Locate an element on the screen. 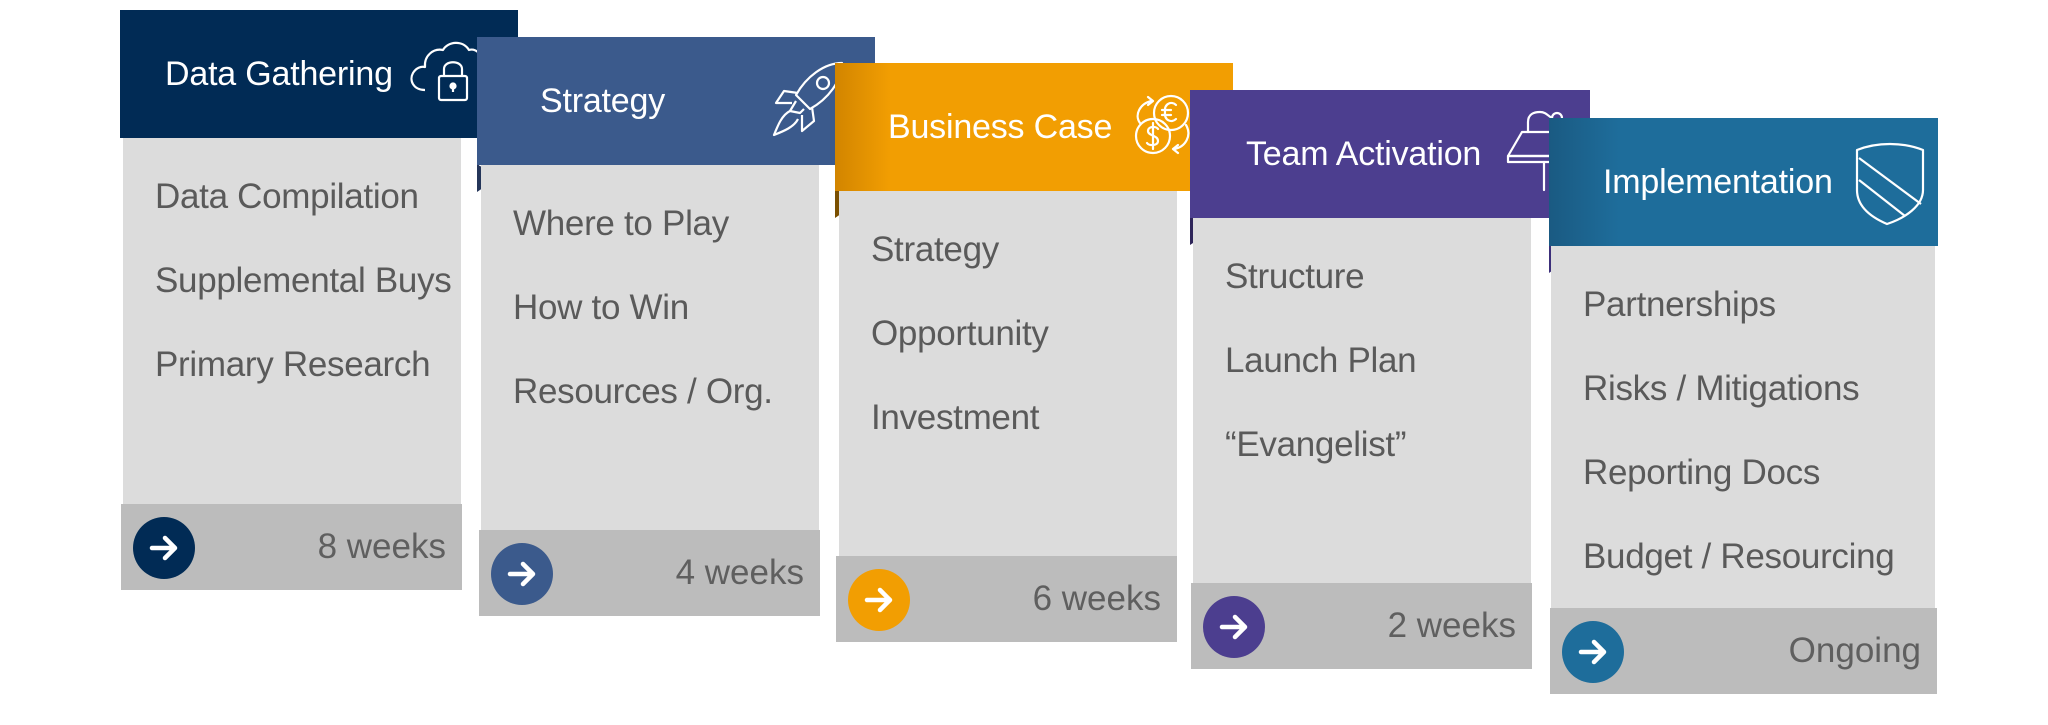  step-header: Strategy is located at coordinates (676, 101).